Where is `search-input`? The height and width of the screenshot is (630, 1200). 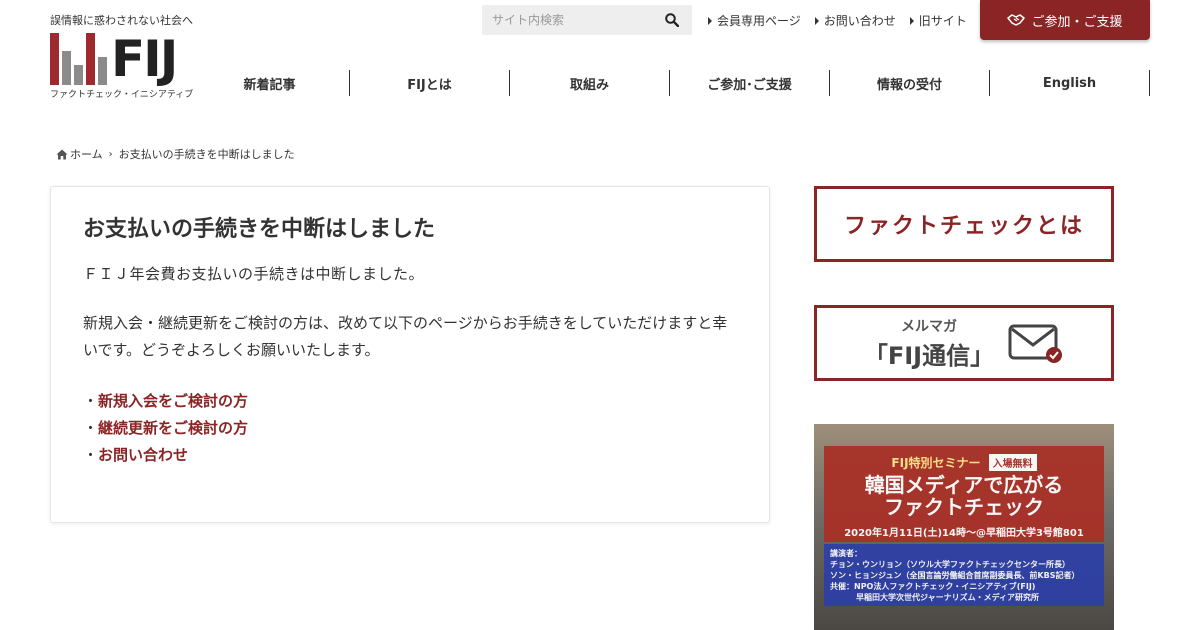 search-input is located at coordinates (569, 20).